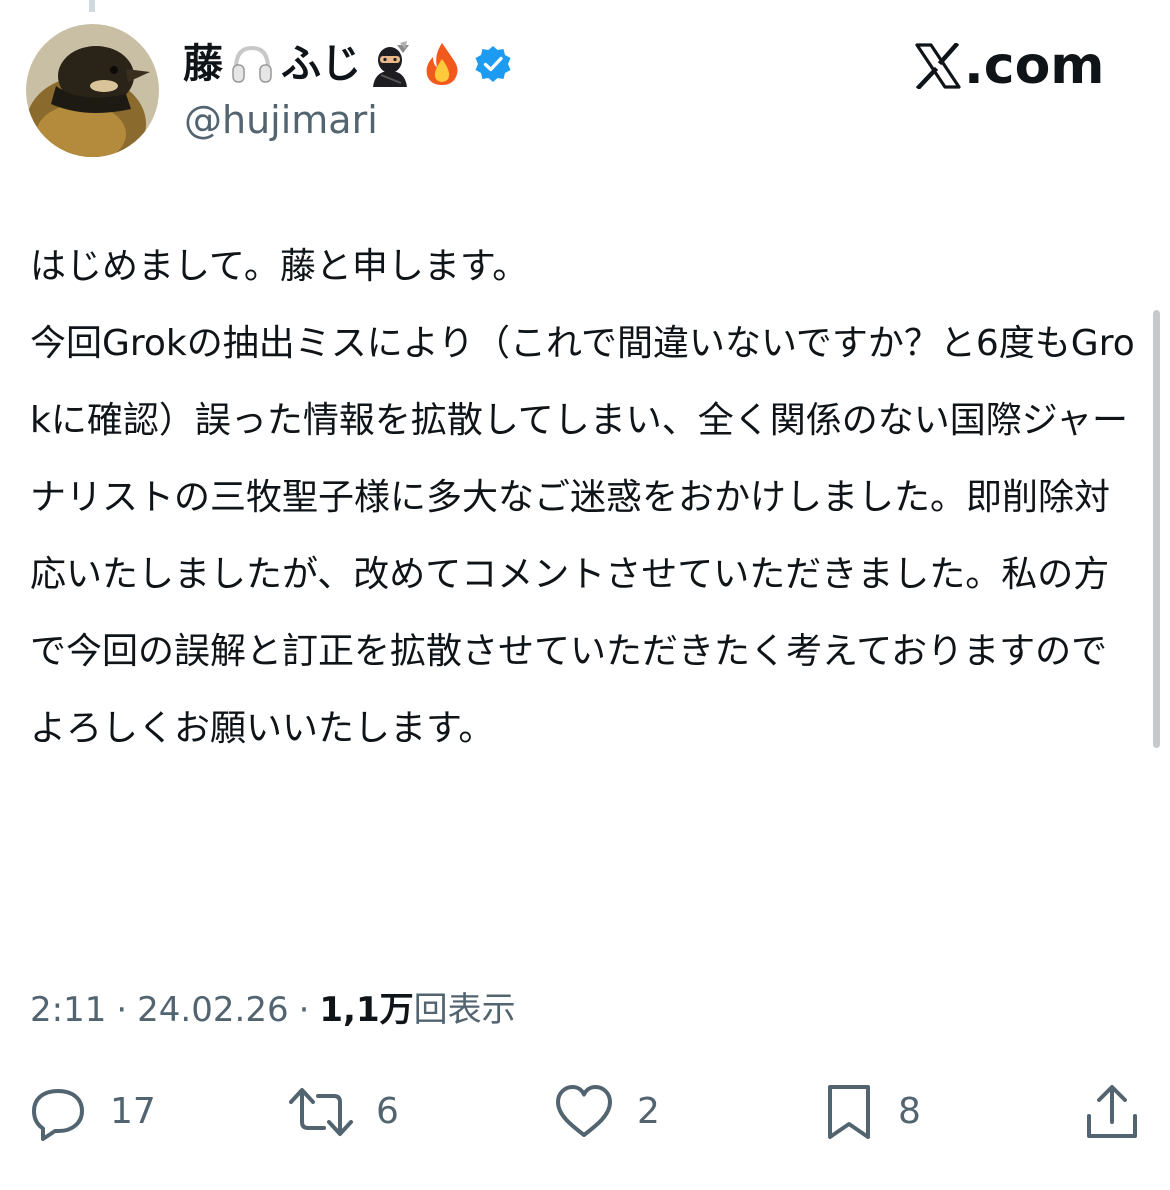  Describe the element at coordinates (584, 1111) in the screenshot. I see `heart-icon` at that location.